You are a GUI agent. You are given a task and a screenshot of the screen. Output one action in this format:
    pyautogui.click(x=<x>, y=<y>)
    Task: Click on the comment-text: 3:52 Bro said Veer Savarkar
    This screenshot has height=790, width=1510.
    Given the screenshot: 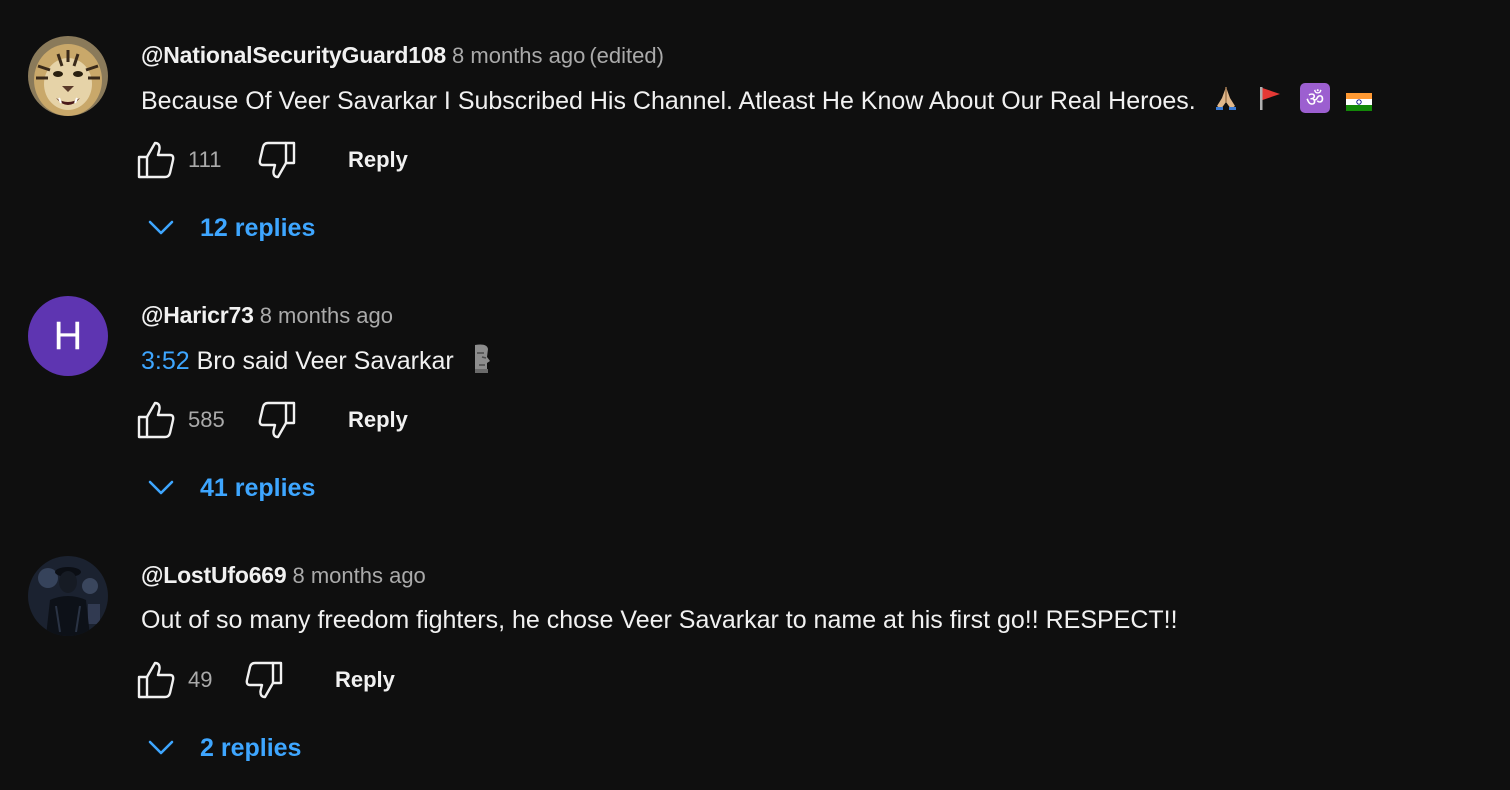 What is the action you would take?
    pyautogui.click(x=317, y=360)
    